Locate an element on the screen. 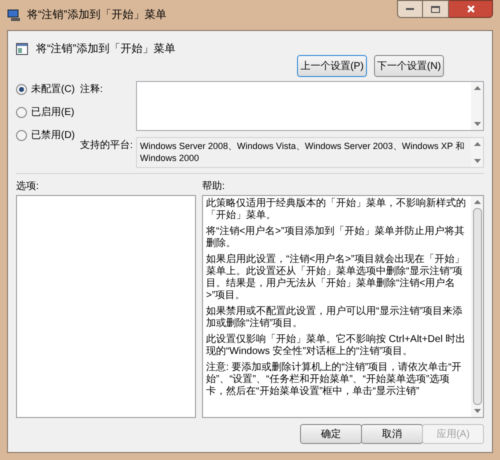 The width and height of the screenshot is (500, 460). minimize-button is located at coordinates (410, 9).